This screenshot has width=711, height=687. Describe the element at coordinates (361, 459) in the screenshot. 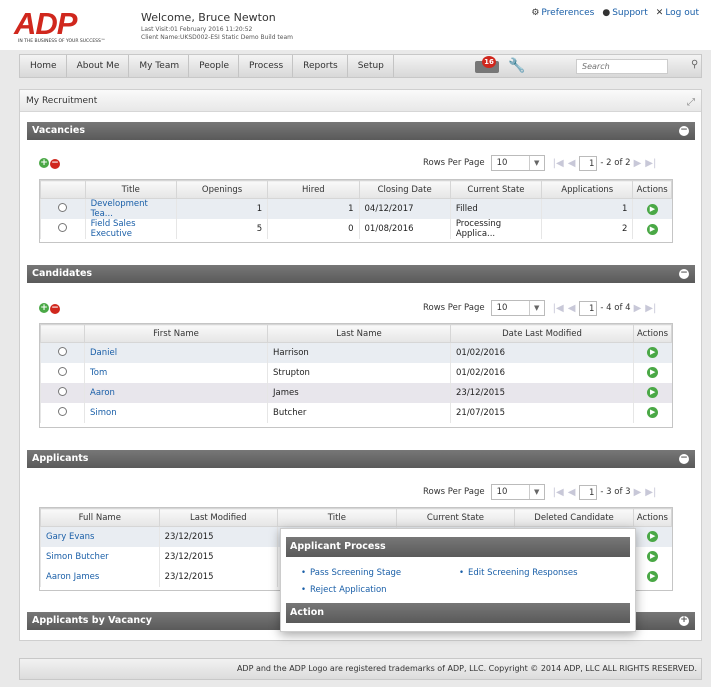

I see `applicants-header: Applicants −` at that location.